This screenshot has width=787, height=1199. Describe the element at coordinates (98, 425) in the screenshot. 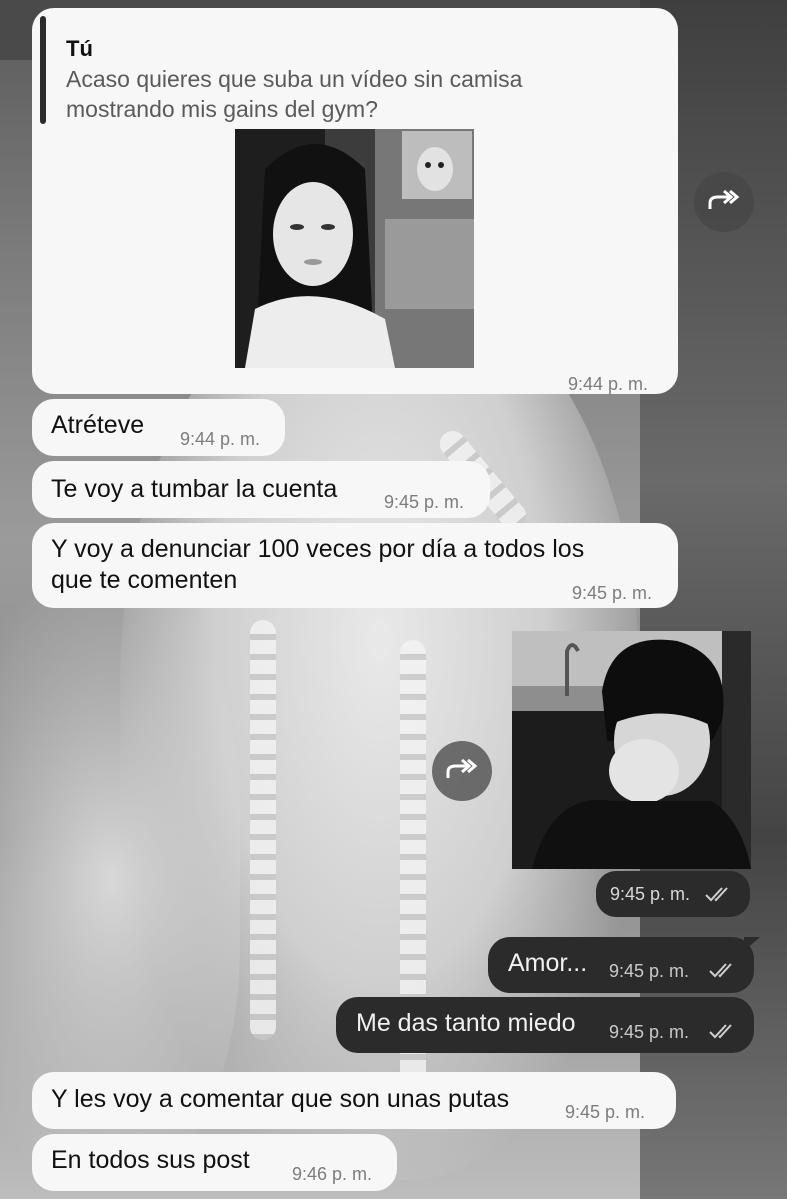

I see `message-text: Atréteve` at that location.